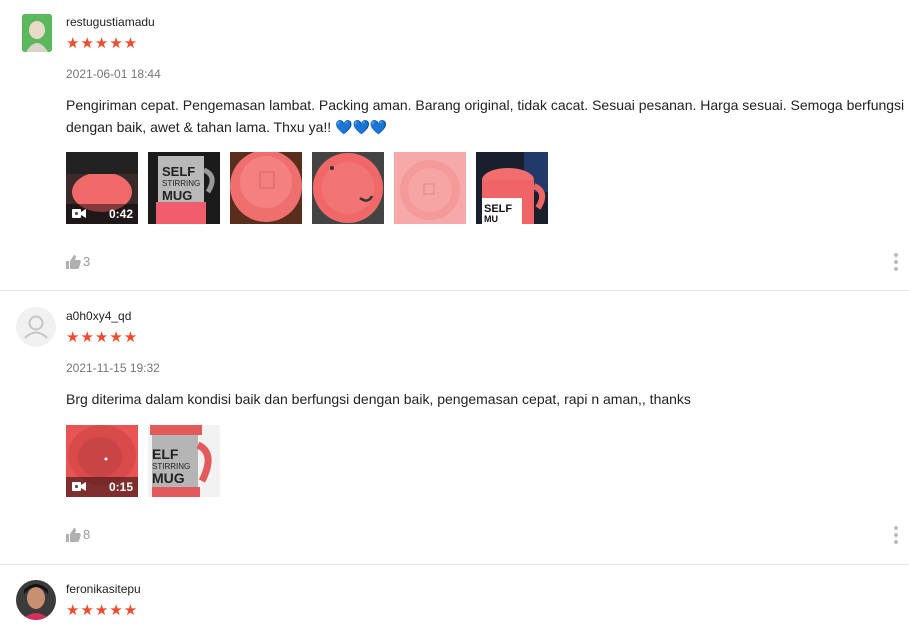 The width and height of the screenshot is (909, 639). I want to click on user-silhouette-icon, so click(36, 327).